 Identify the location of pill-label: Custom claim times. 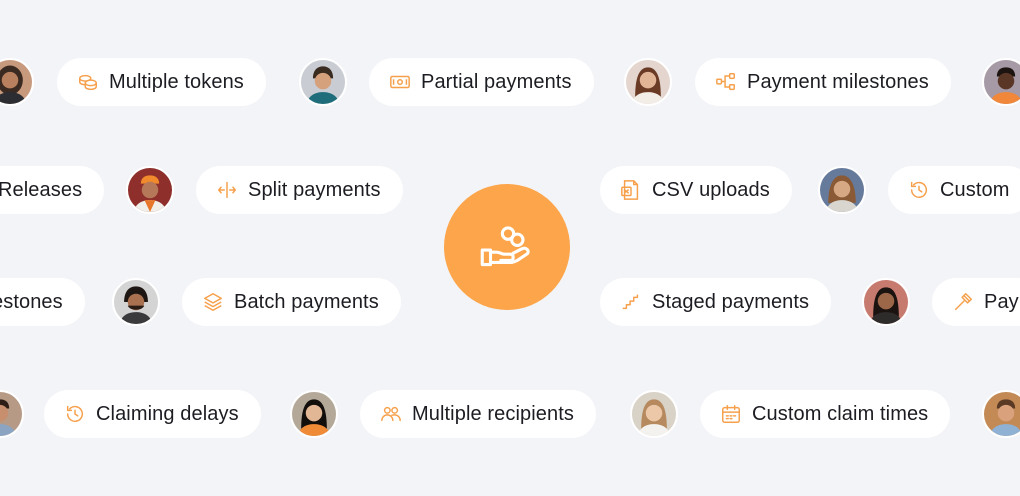
(840, 413).